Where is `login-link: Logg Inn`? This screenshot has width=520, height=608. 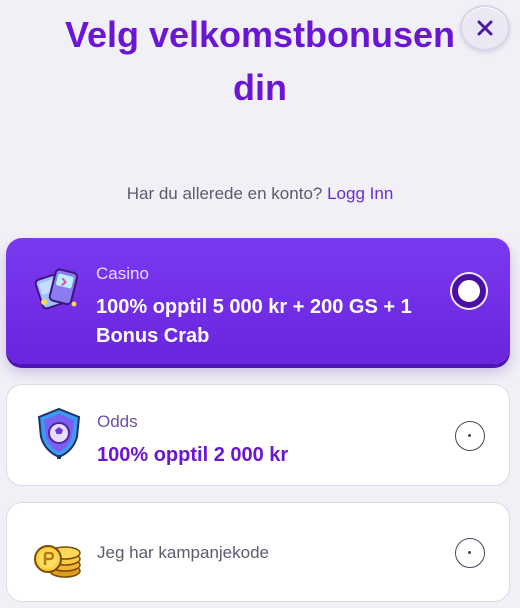 login-link: Logg Inn is located at coordinates (360, 193).